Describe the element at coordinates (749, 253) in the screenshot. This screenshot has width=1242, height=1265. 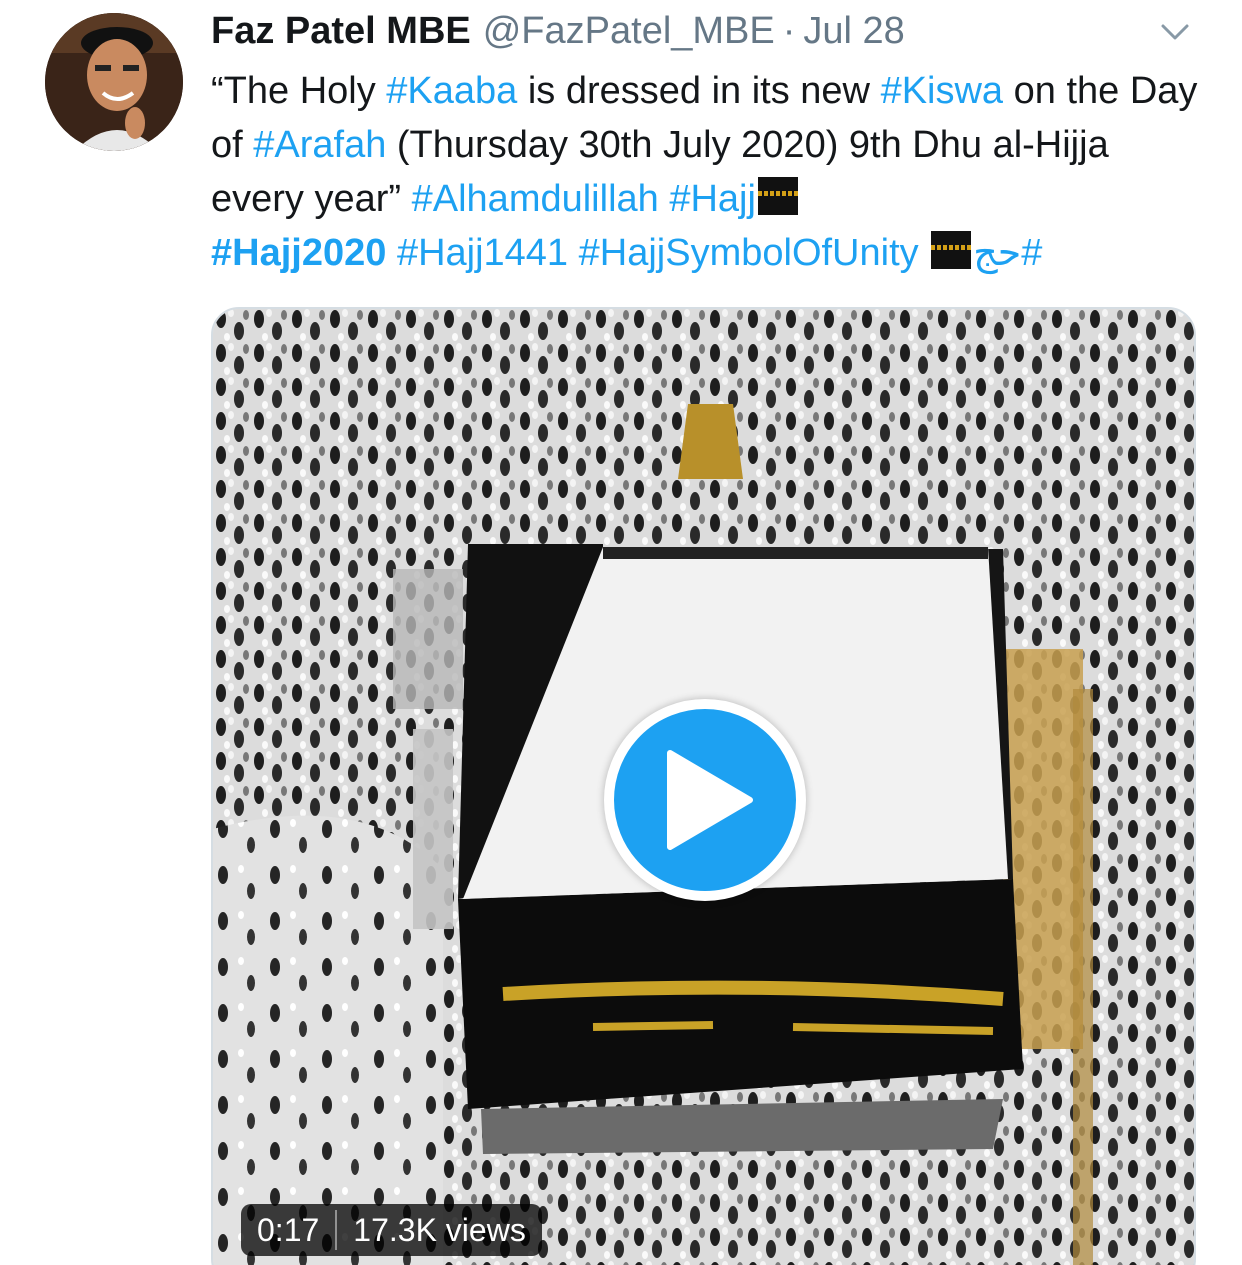
I see `hashtag-hajjsymbolofunity: #HajjSymbolOfUnity` at that location.